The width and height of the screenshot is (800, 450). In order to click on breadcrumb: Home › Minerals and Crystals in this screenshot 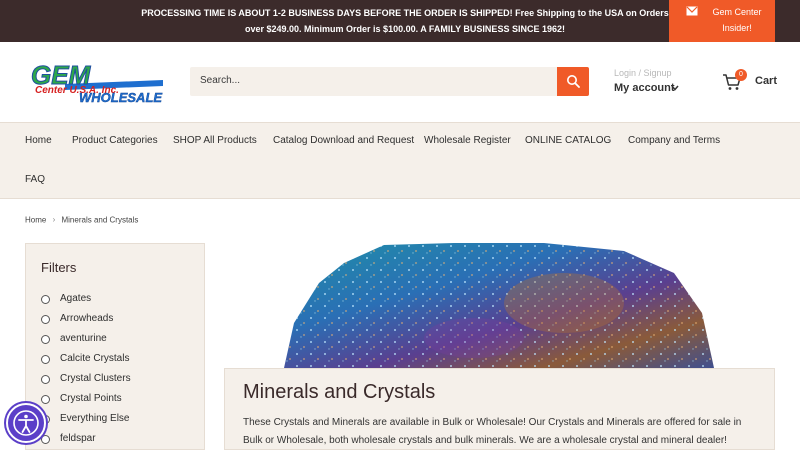, I will do `click(81, 219)`.